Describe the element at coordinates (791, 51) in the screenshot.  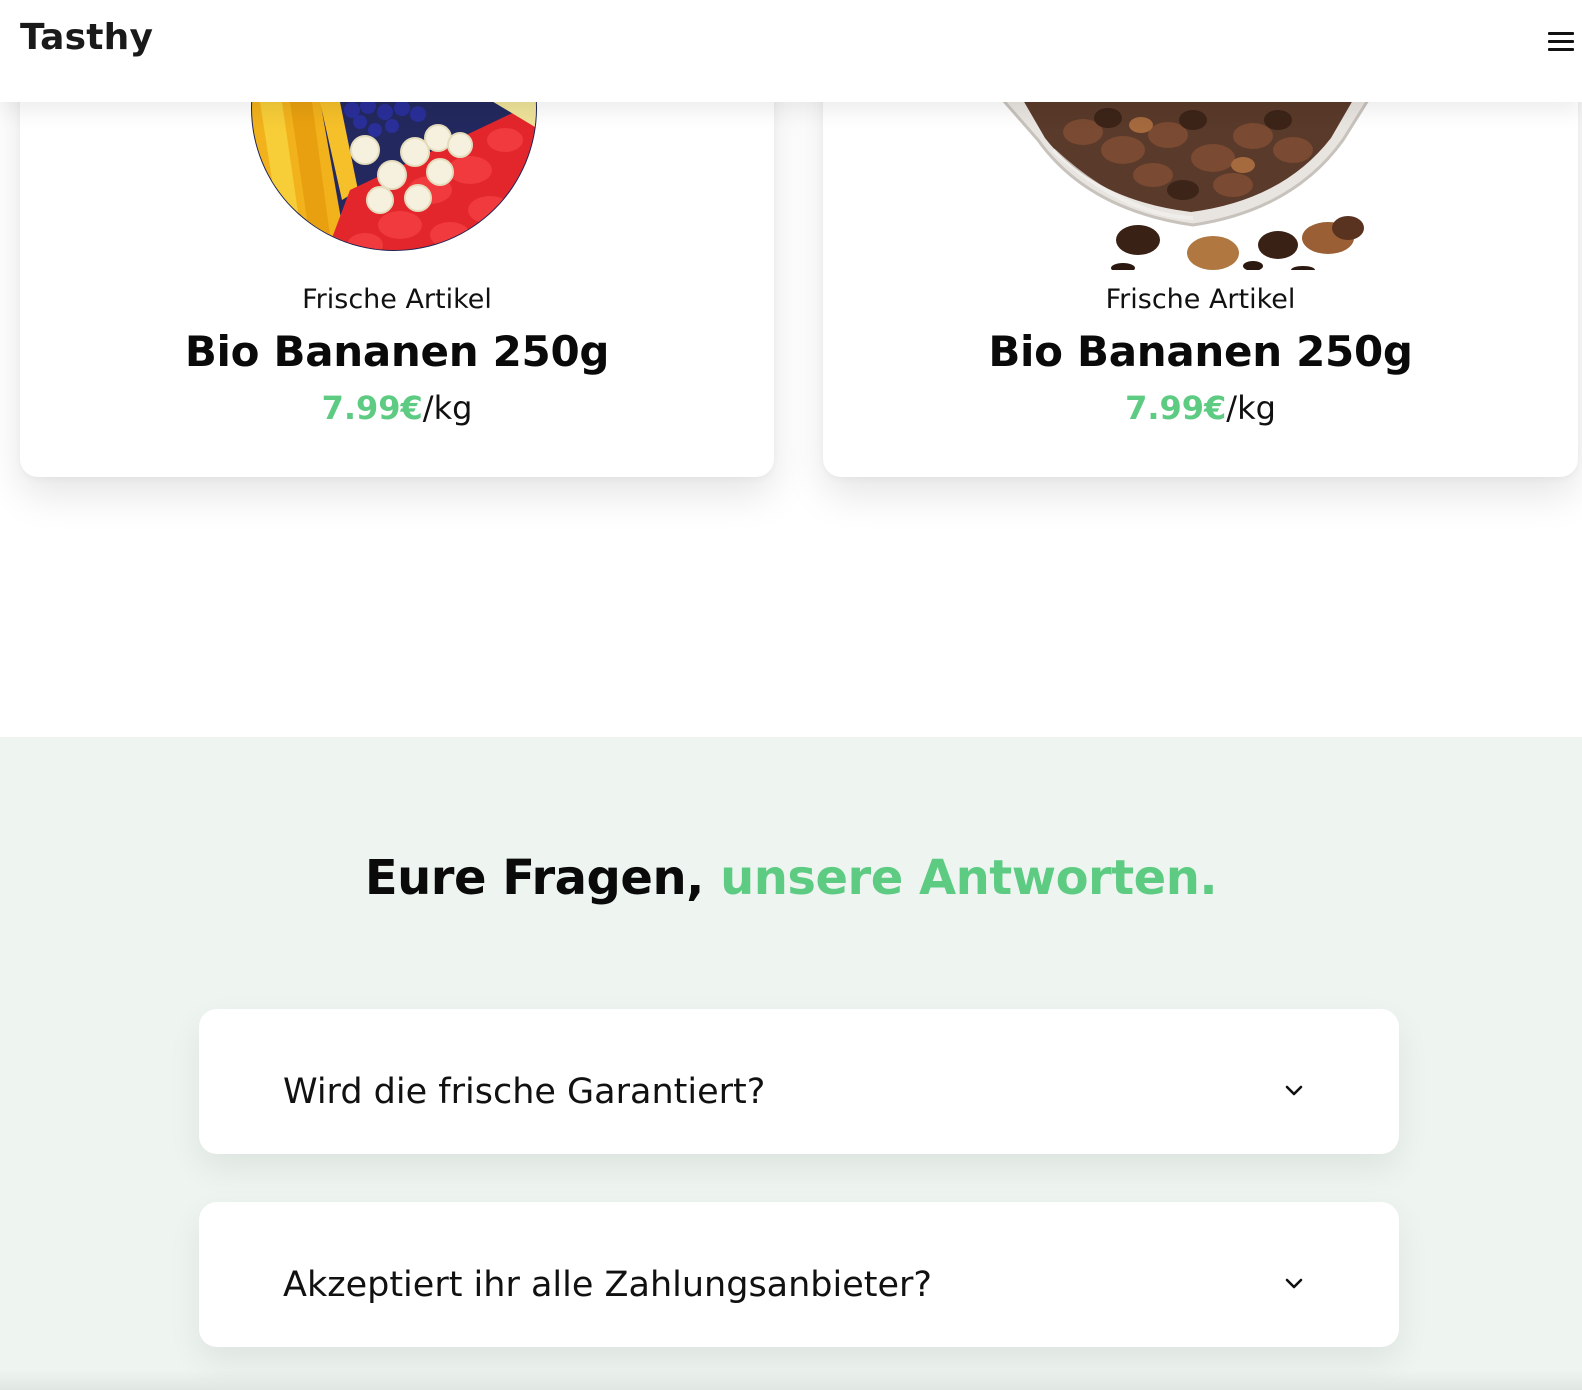
I see `site-header: Tasthy` at that location.